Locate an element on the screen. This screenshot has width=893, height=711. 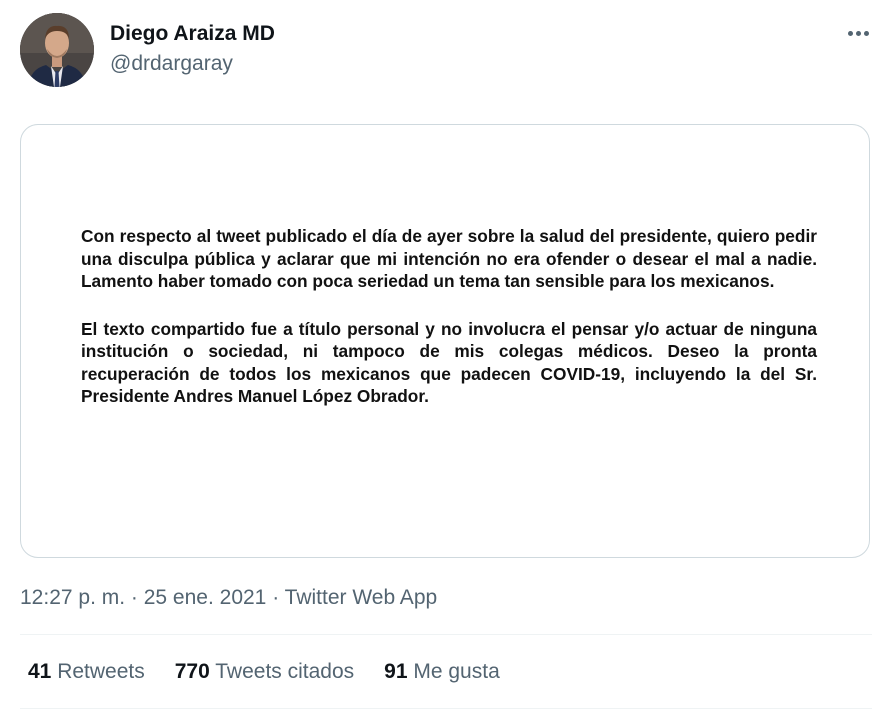
more-options-icon is located at coordinates (858, 33).